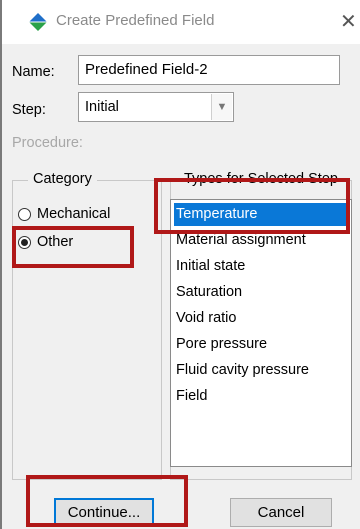  I want to click on list-item: Field, so click(260, 396).